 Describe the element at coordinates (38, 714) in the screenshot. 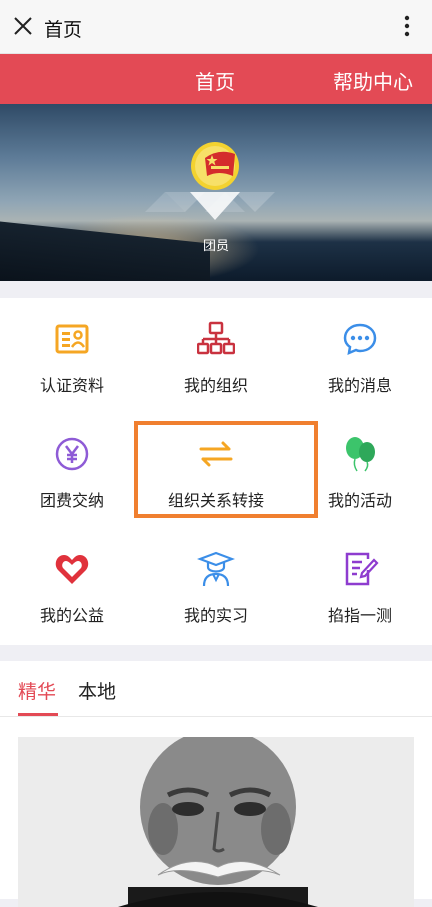

I see `active-tab-underline` at that location.